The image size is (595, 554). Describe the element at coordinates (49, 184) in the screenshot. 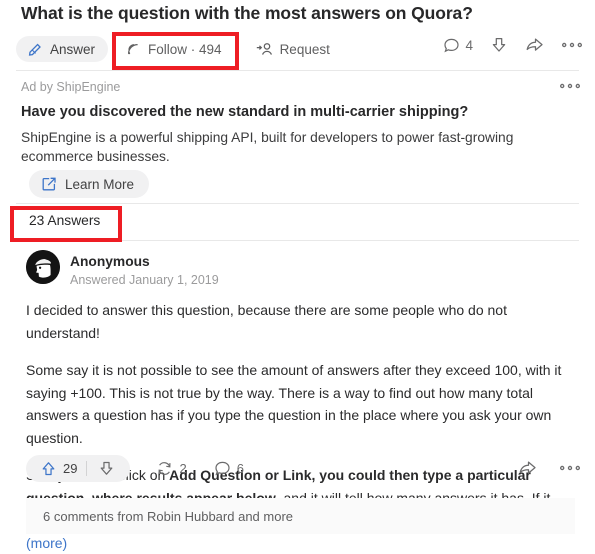

I see `external-link-icon` at that location.